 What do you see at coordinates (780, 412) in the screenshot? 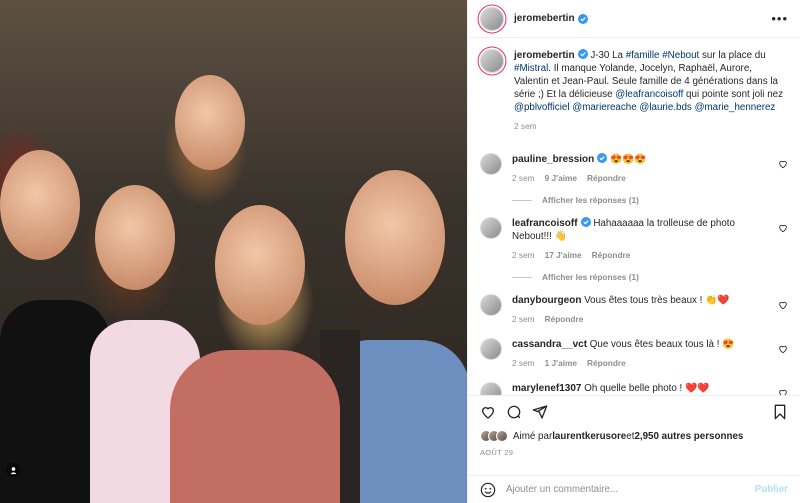
I see `bookmark-icon` at bounding box center [780, 412].